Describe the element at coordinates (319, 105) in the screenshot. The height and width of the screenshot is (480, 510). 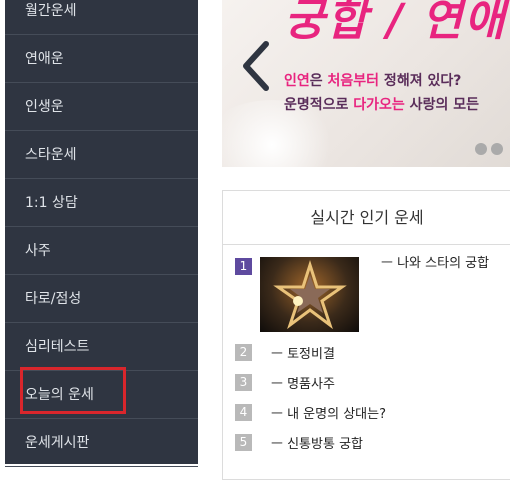
I see `banner-tagline-text: 운명적으로` at that location.